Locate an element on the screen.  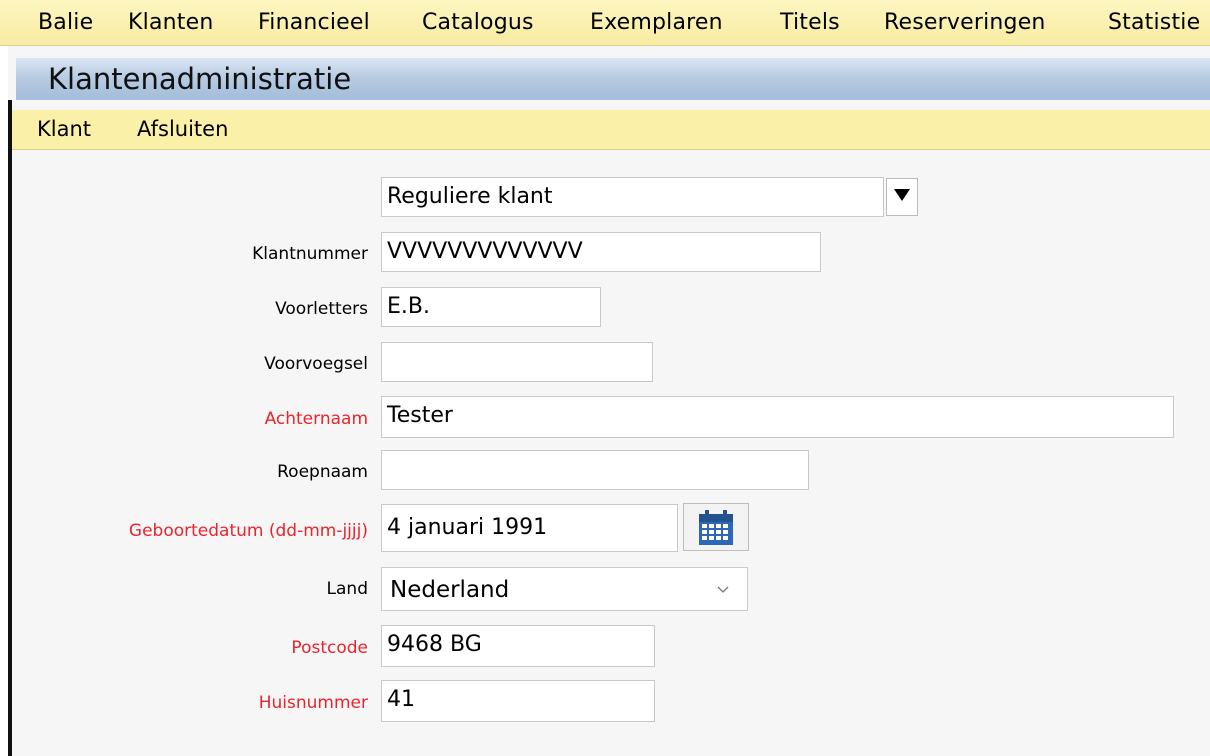
postcode-field: 9468 BG is located at coordinates (518, 646).